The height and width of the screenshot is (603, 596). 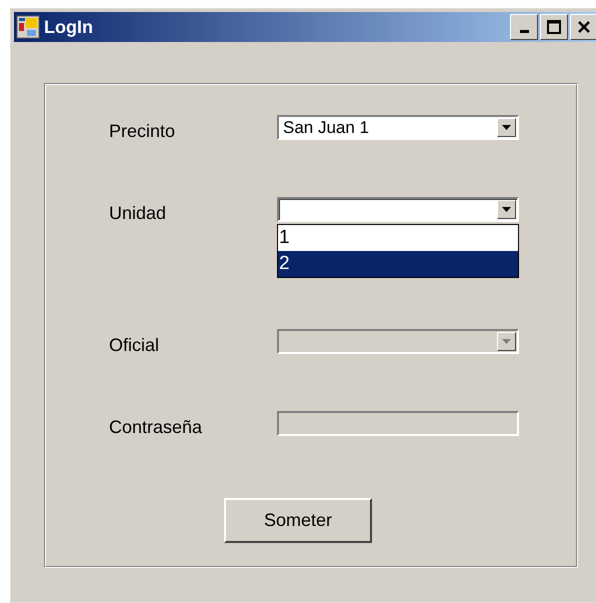 What do you see at coordinates (69, 27) in the screenshot?
I see `window-title: LogIn` at bounding box center [69, 27].